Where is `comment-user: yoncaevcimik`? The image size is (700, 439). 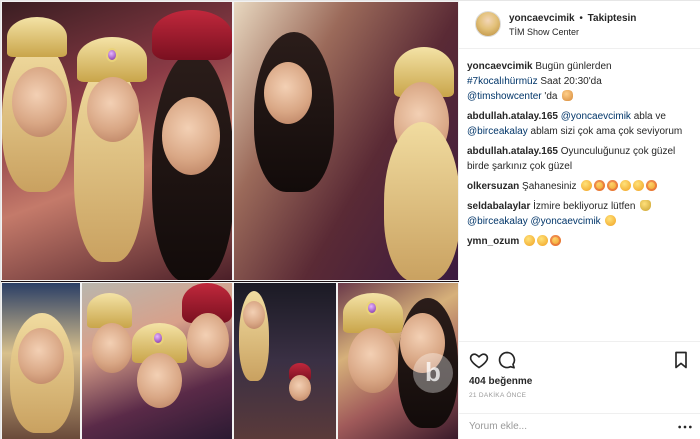
comment-user: yoncaevcimik is located at coordinates (500, 66).